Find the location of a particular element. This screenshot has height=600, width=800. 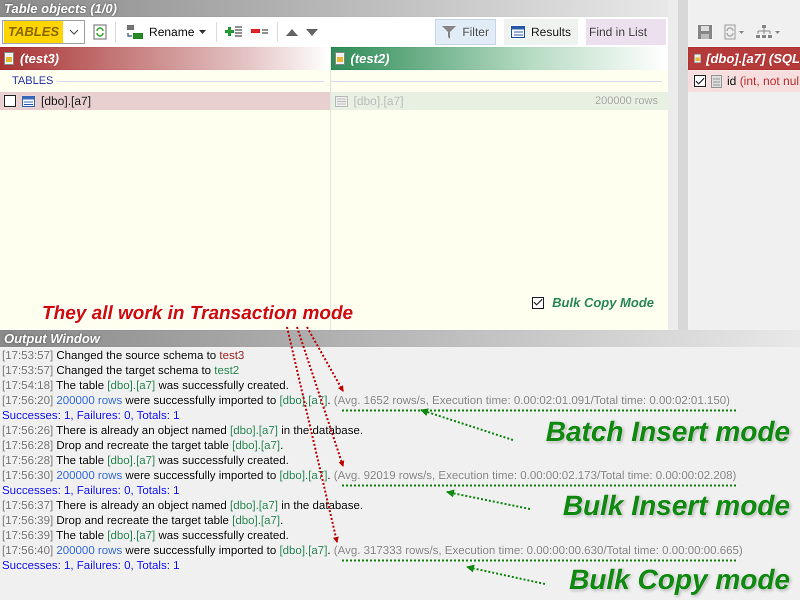

object-type-dropdown: TABLES is located at coordinates (44, 32).